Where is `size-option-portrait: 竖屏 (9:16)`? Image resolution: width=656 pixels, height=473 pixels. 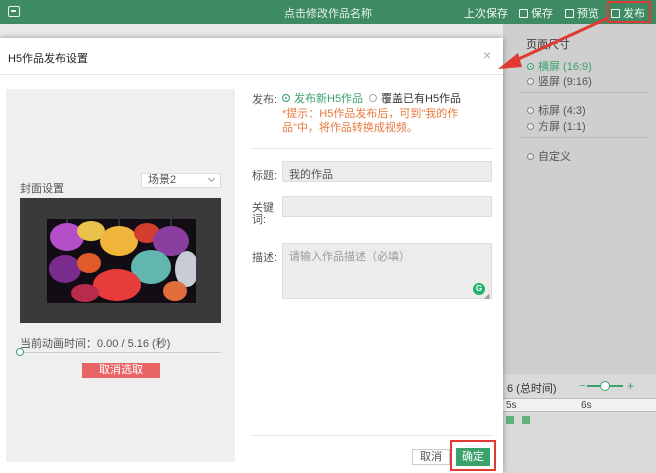 size-option-portrait: 竖屏 (9:16) is located at coordinates (559, 81).